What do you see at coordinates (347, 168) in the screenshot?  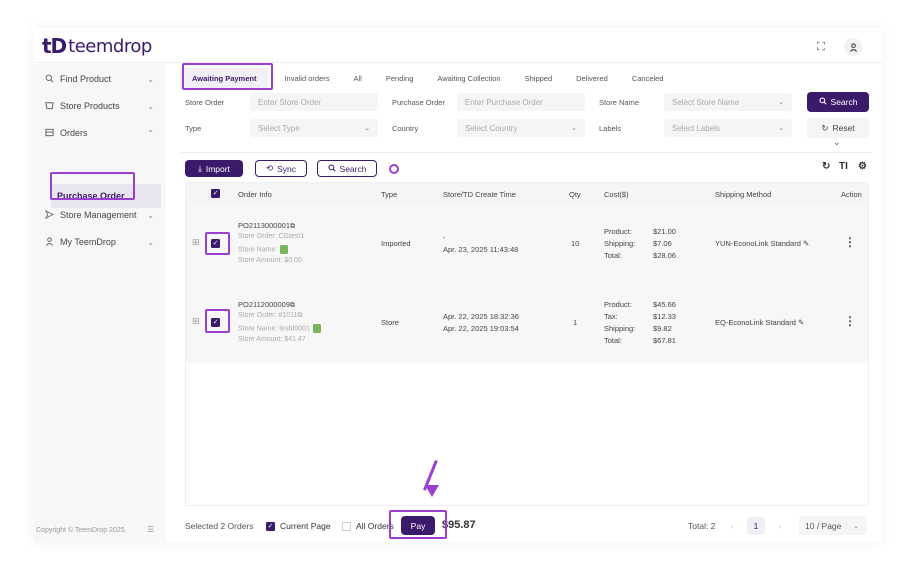 I see `toolbar-search-button: Search` at bounding box center [347, 168].